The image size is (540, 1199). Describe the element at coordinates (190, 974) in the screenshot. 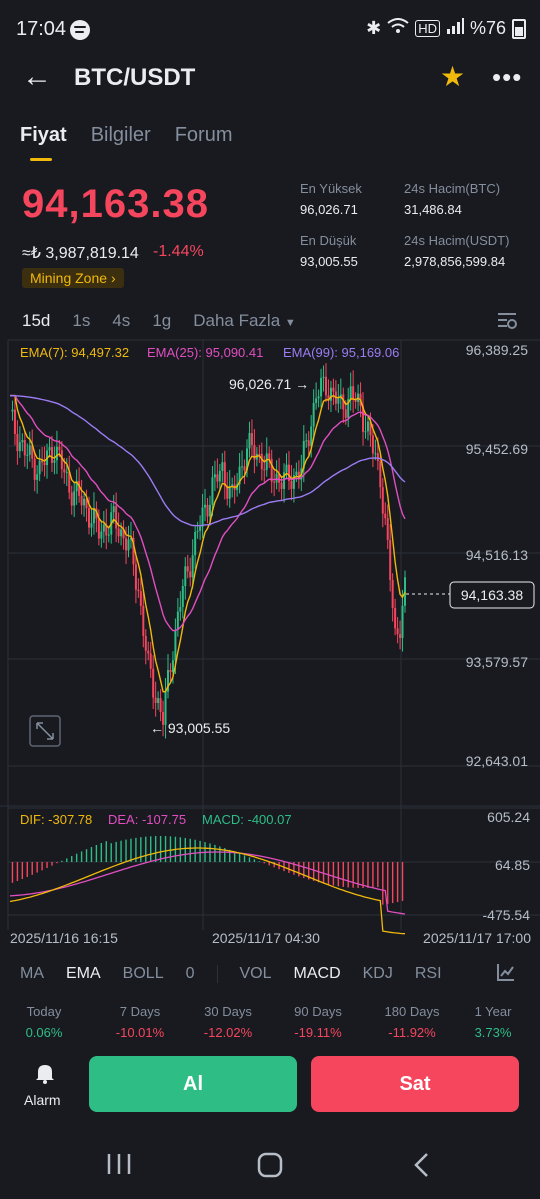

I see `indicator-count: 0` at that location.